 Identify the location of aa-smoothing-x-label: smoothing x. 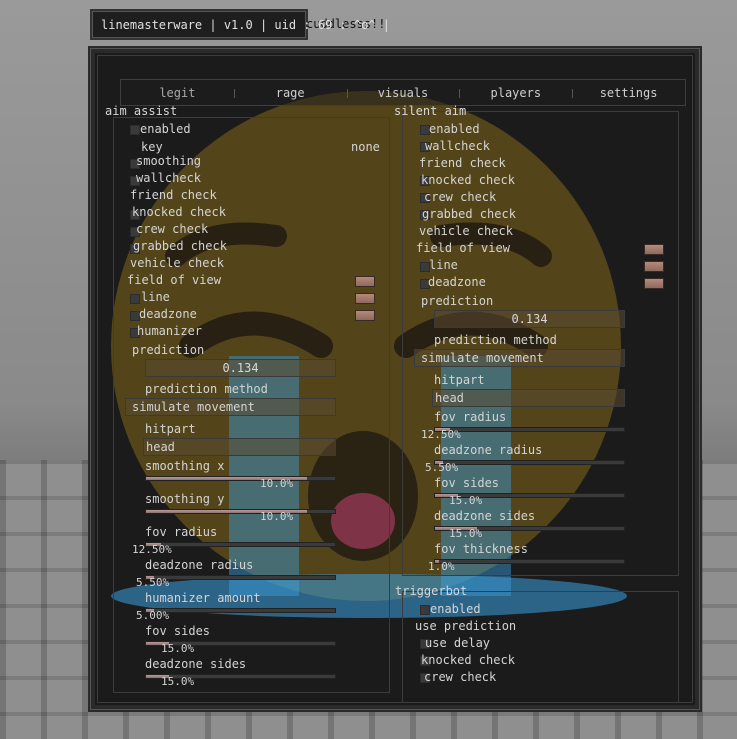
(185, 466).